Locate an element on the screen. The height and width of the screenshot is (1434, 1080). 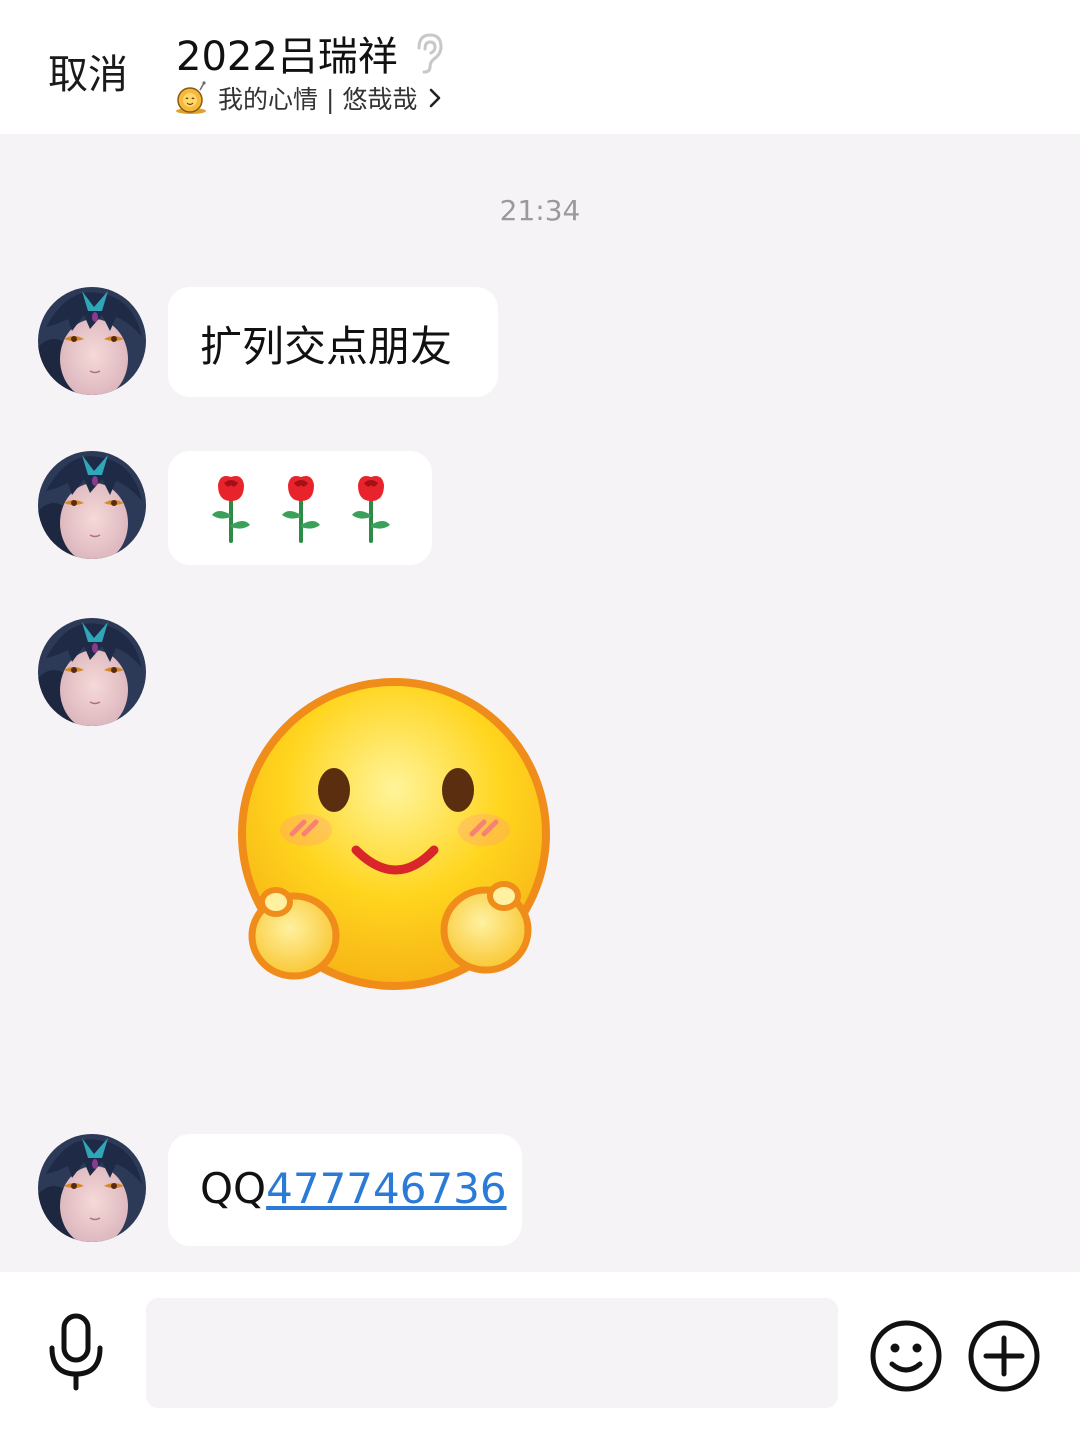
chevron-right-icon is located at coordinates (435, 98).